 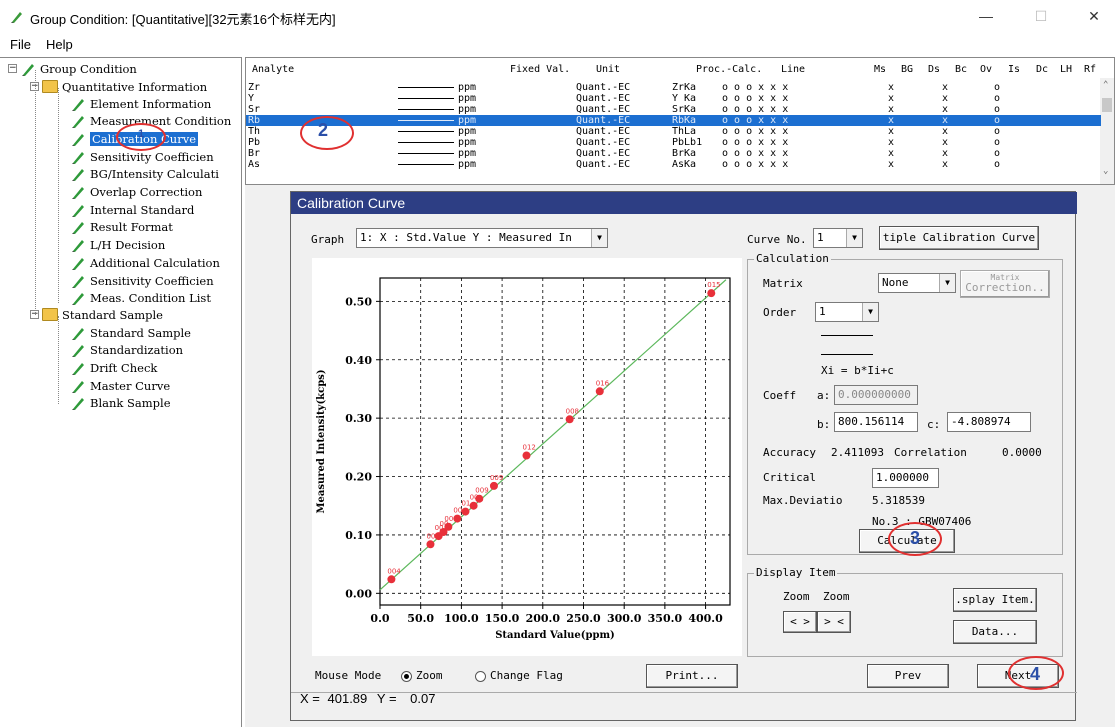 What do you see at coordinates (687, 142) in the screenshot?
I see `line-cell: PbLb1` at bounding box center [687, 142].